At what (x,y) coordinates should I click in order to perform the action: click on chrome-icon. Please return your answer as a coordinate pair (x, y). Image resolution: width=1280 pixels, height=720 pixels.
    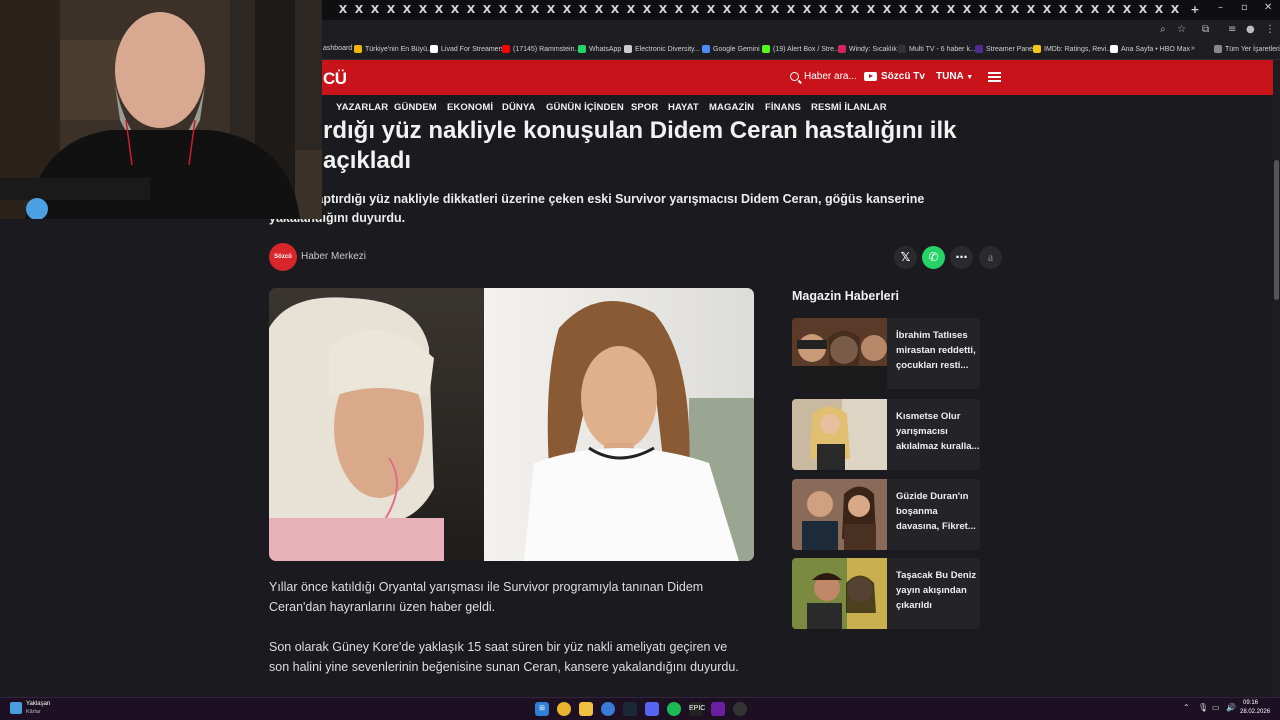
    Looking at the image, I should click on (564, 709).